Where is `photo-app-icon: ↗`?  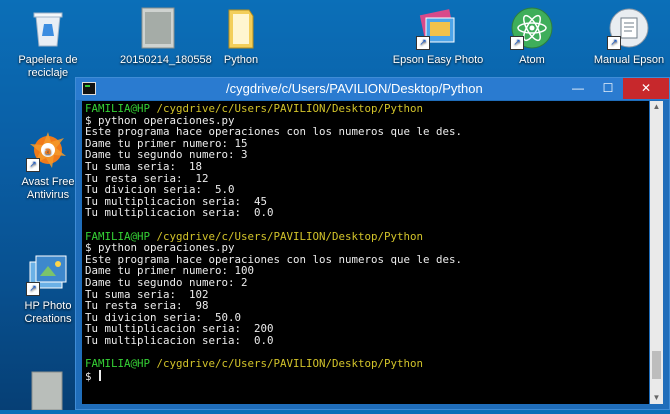
photo-app-icon: ↗ is located at coordinates (438, 28).